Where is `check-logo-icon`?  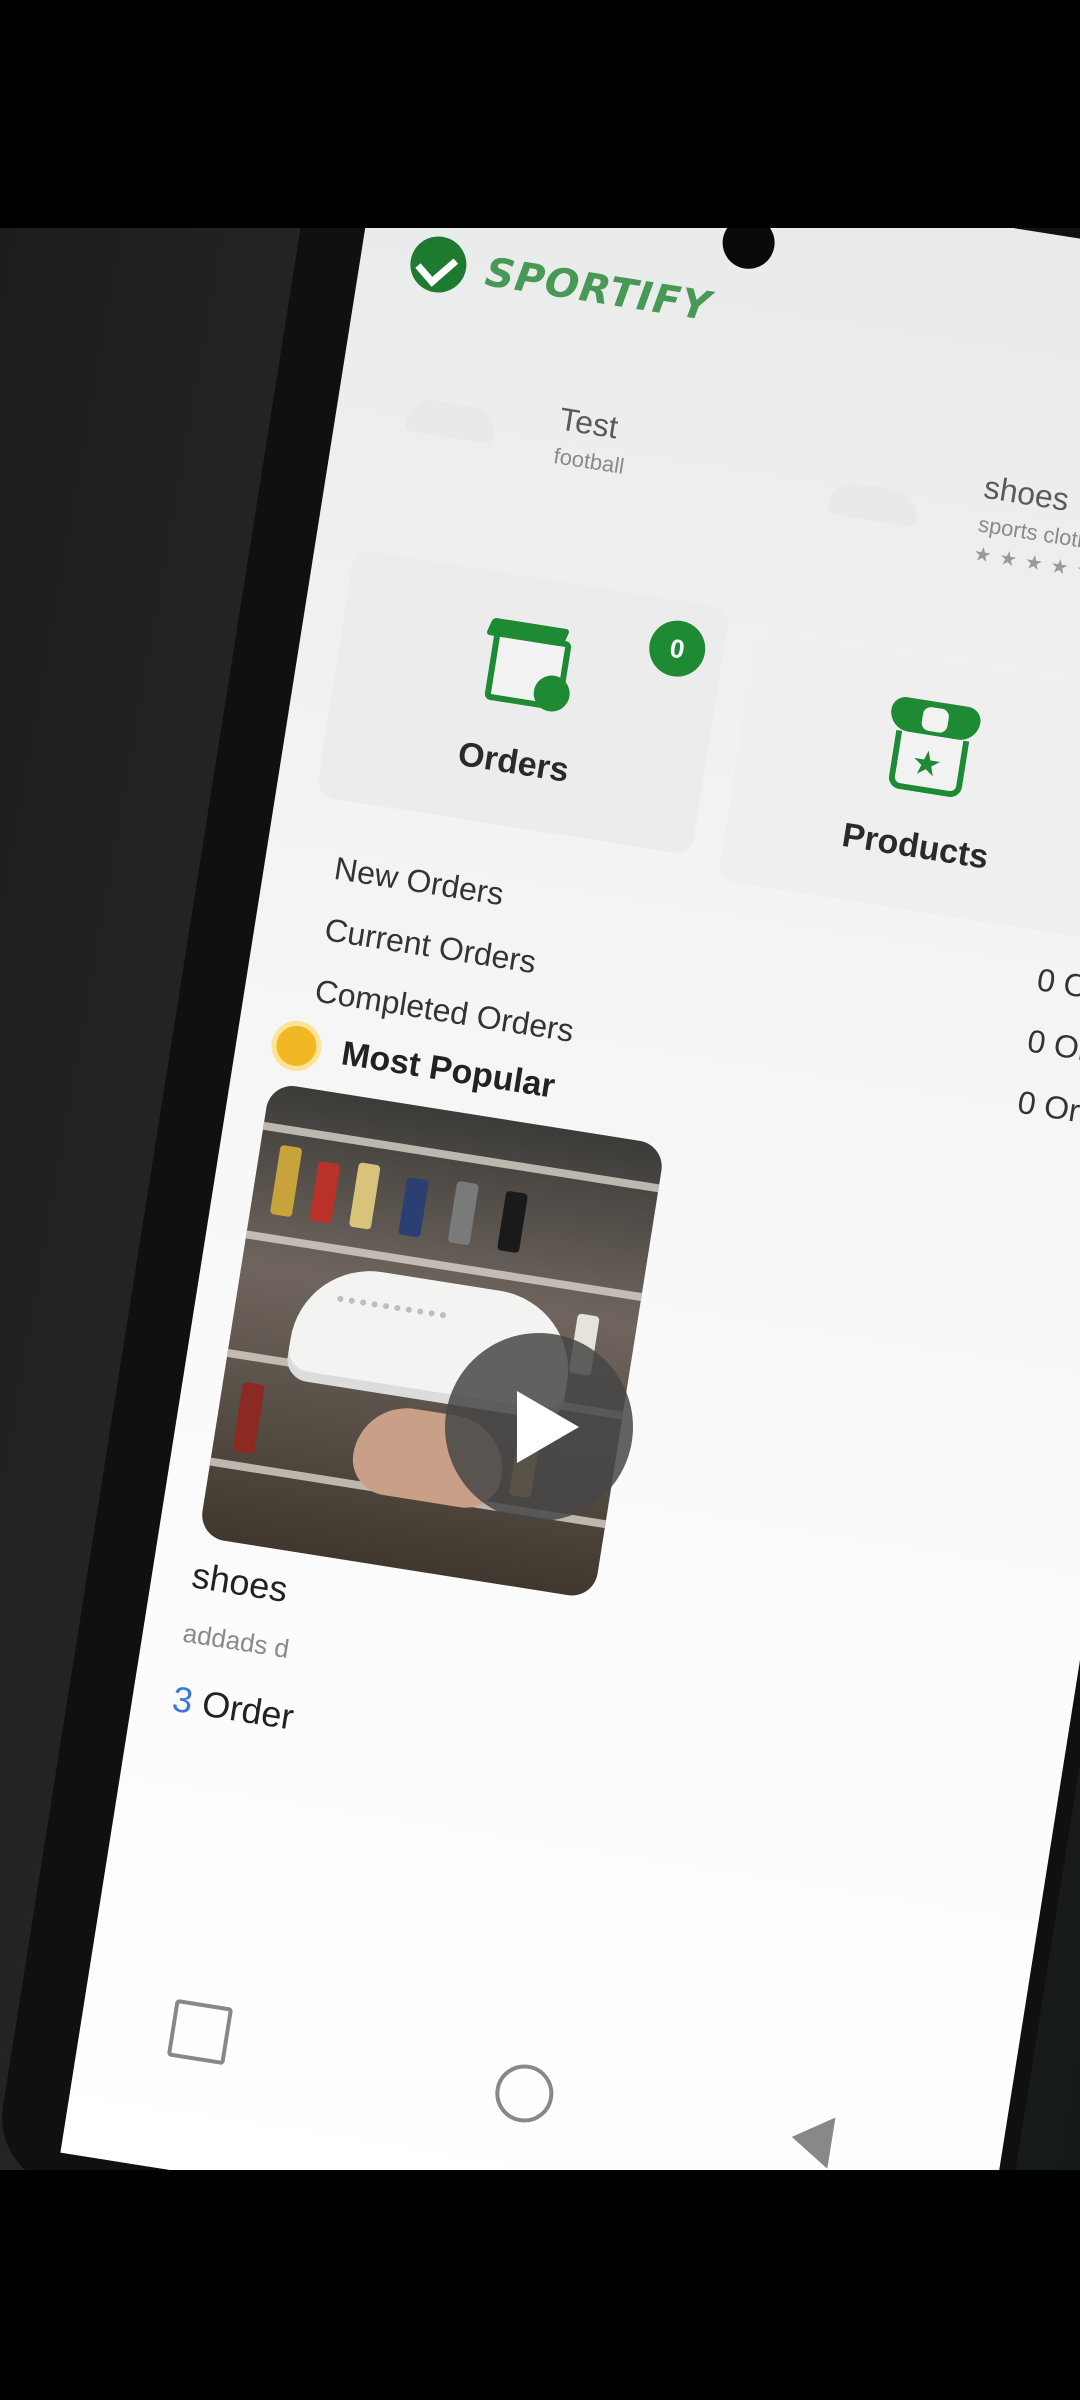 check-logo-icon is located at coordinates (438, 264).